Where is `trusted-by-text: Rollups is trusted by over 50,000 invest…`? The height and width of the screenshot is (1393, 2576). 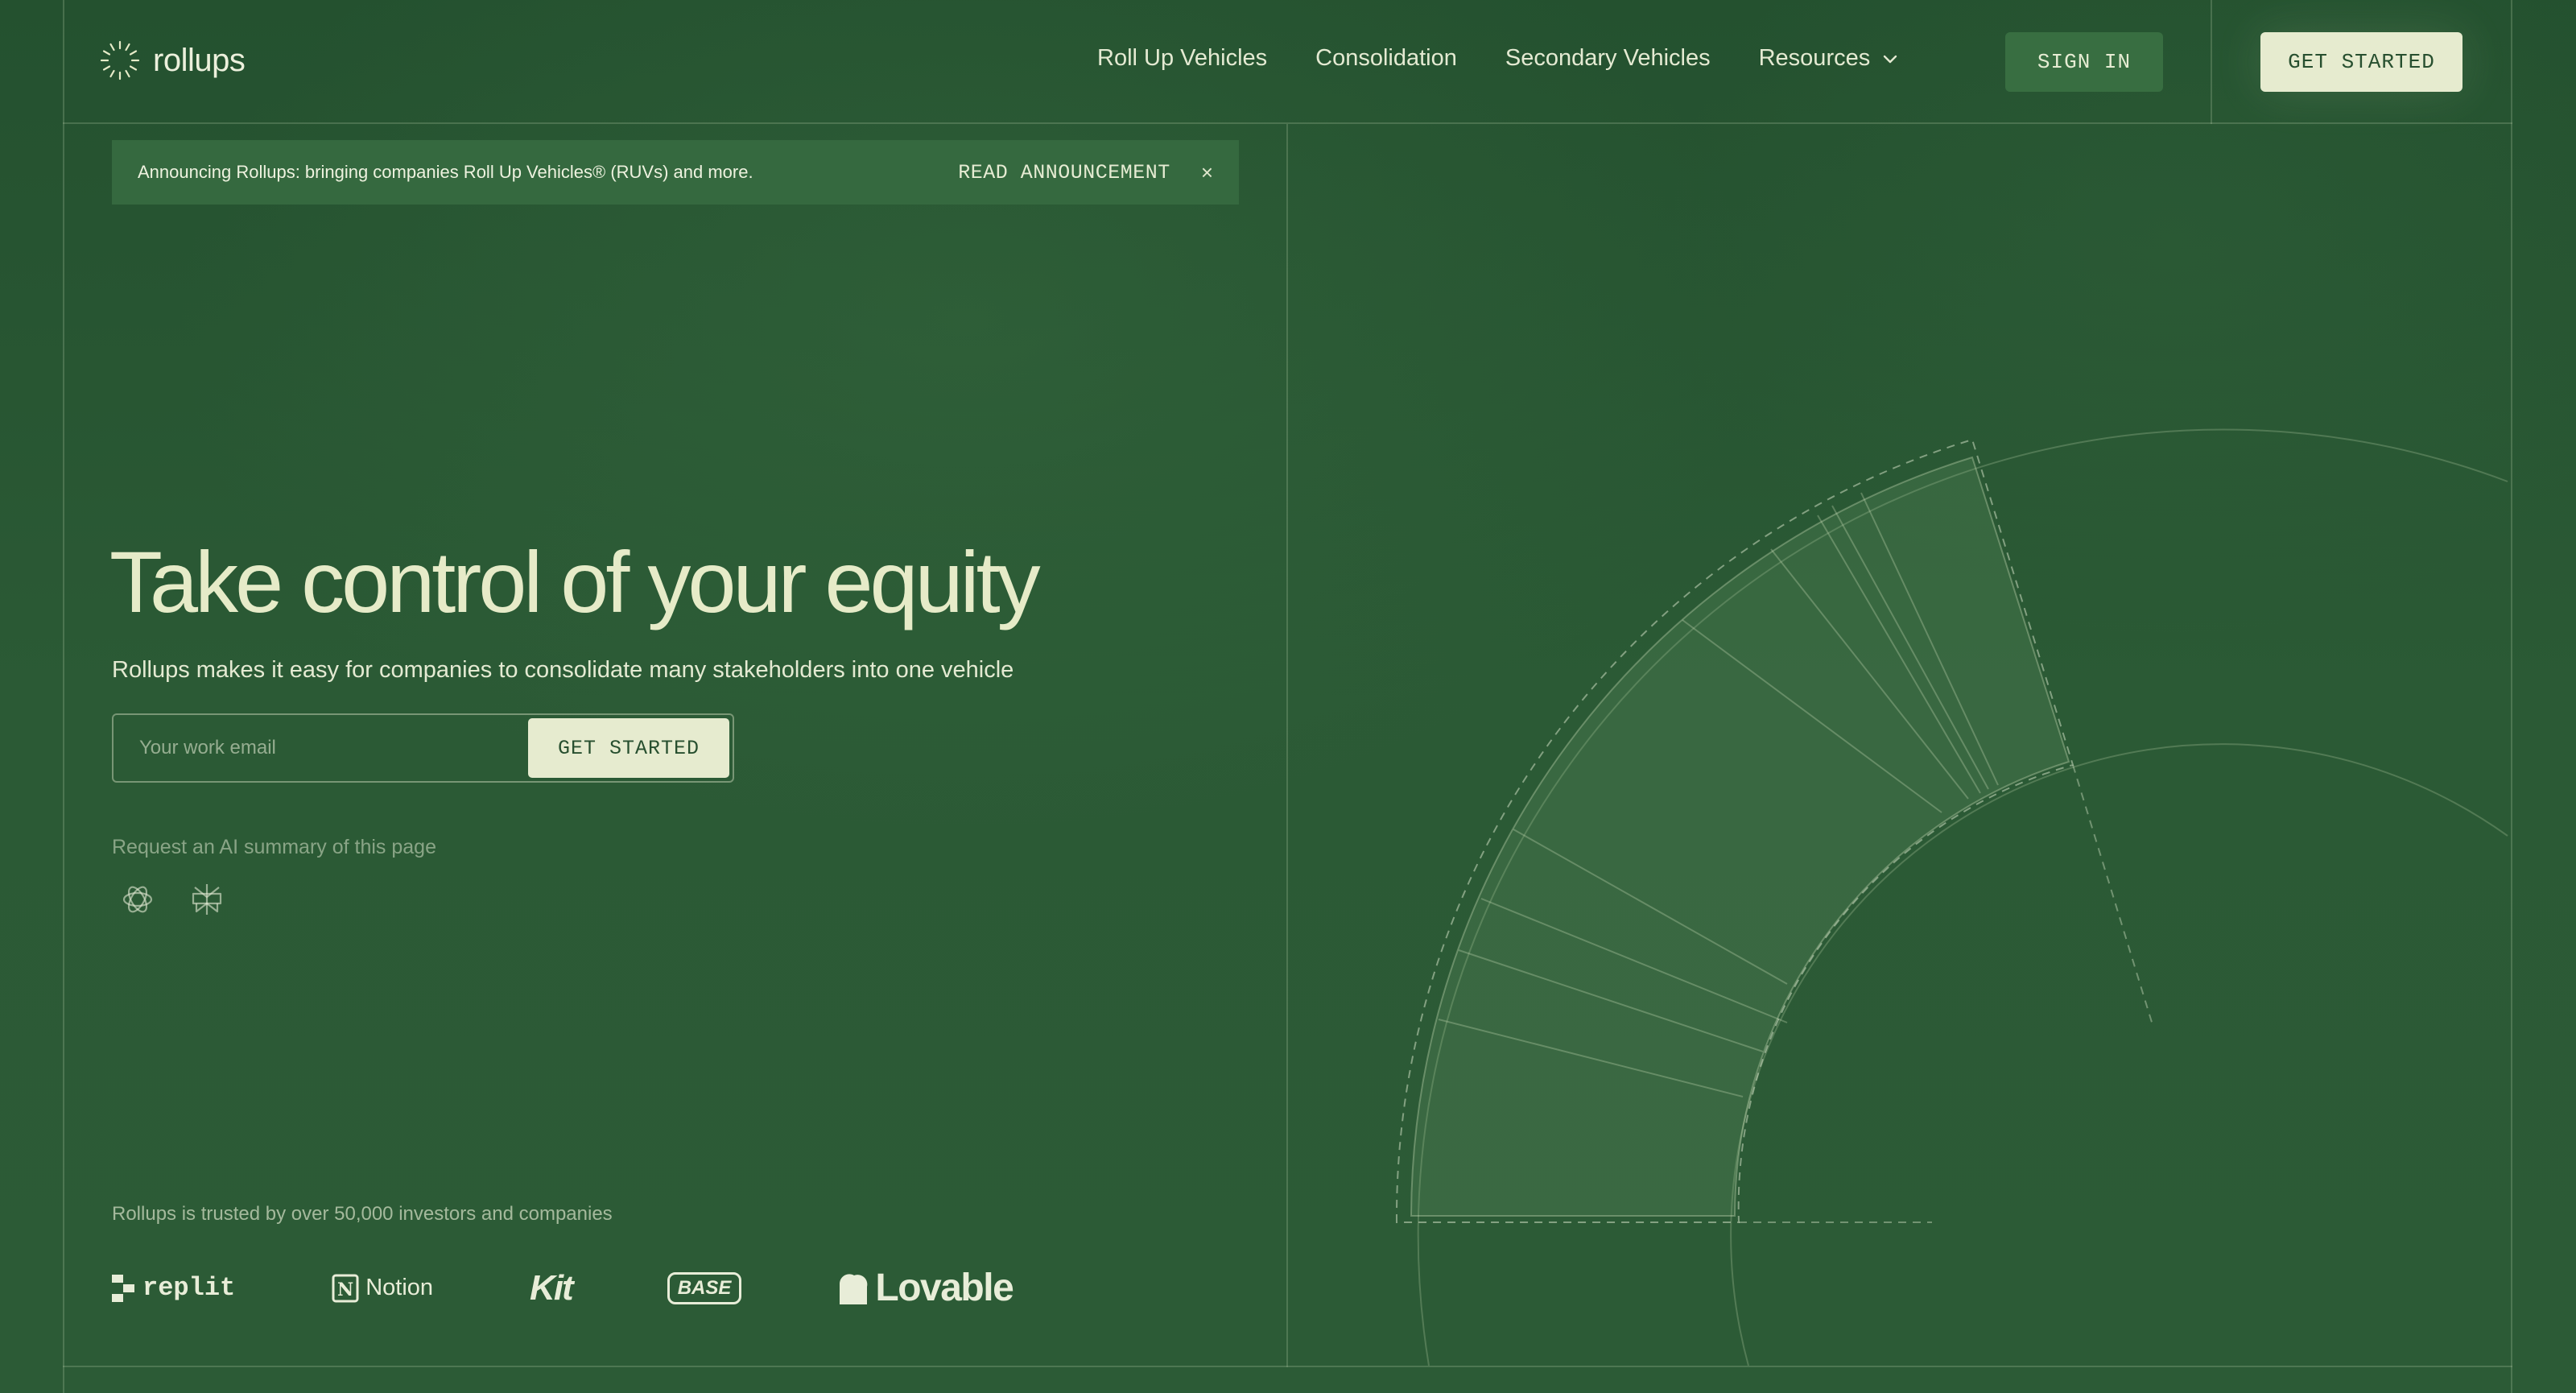 trusted-by-text: Rollups is trusted by over 50,000 invest… is located at coordinates (362, 1214).